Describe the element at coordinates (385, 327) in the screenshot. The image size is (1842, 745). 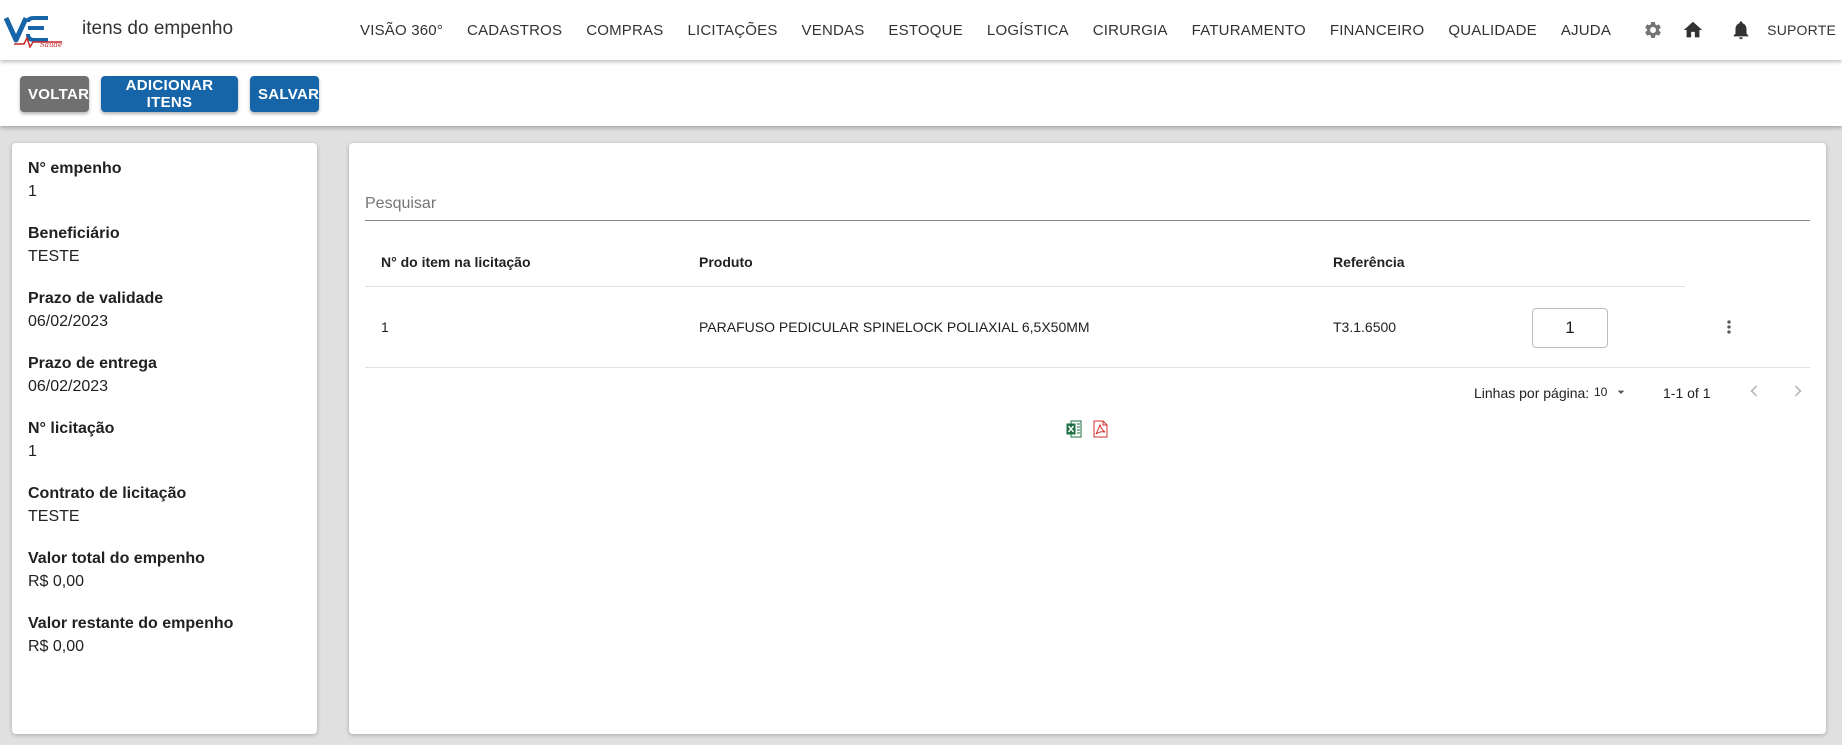
I see `cell-item: 1` at that location.